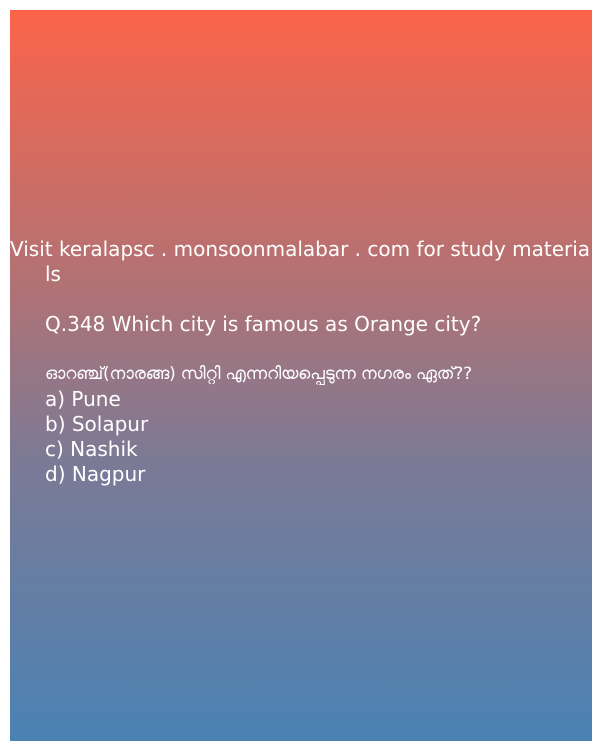 The width and height of the screenshot is (600, 750). I want to click on promo-line-2: ls, so click(53, 274).